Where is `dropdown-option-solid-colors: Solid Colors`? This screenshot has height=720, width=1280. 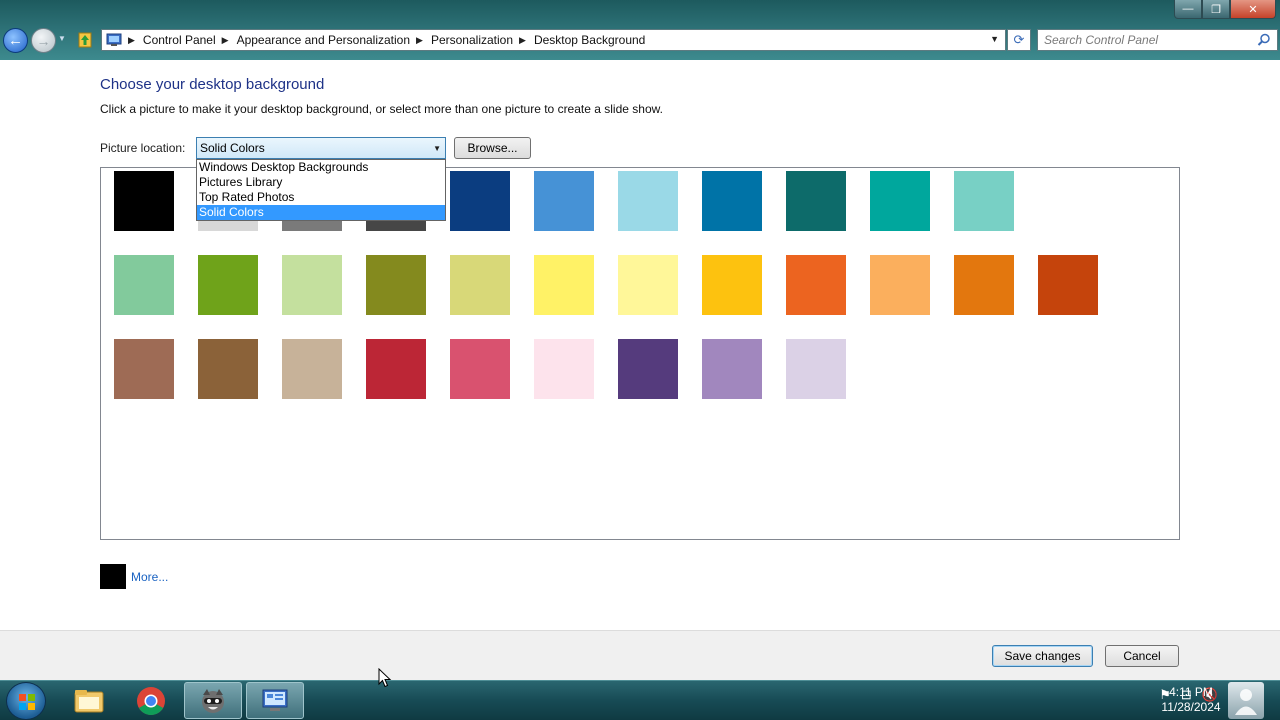 dropdown-option-solid-colors: Solid Colors is located at coordinates (321, 212).